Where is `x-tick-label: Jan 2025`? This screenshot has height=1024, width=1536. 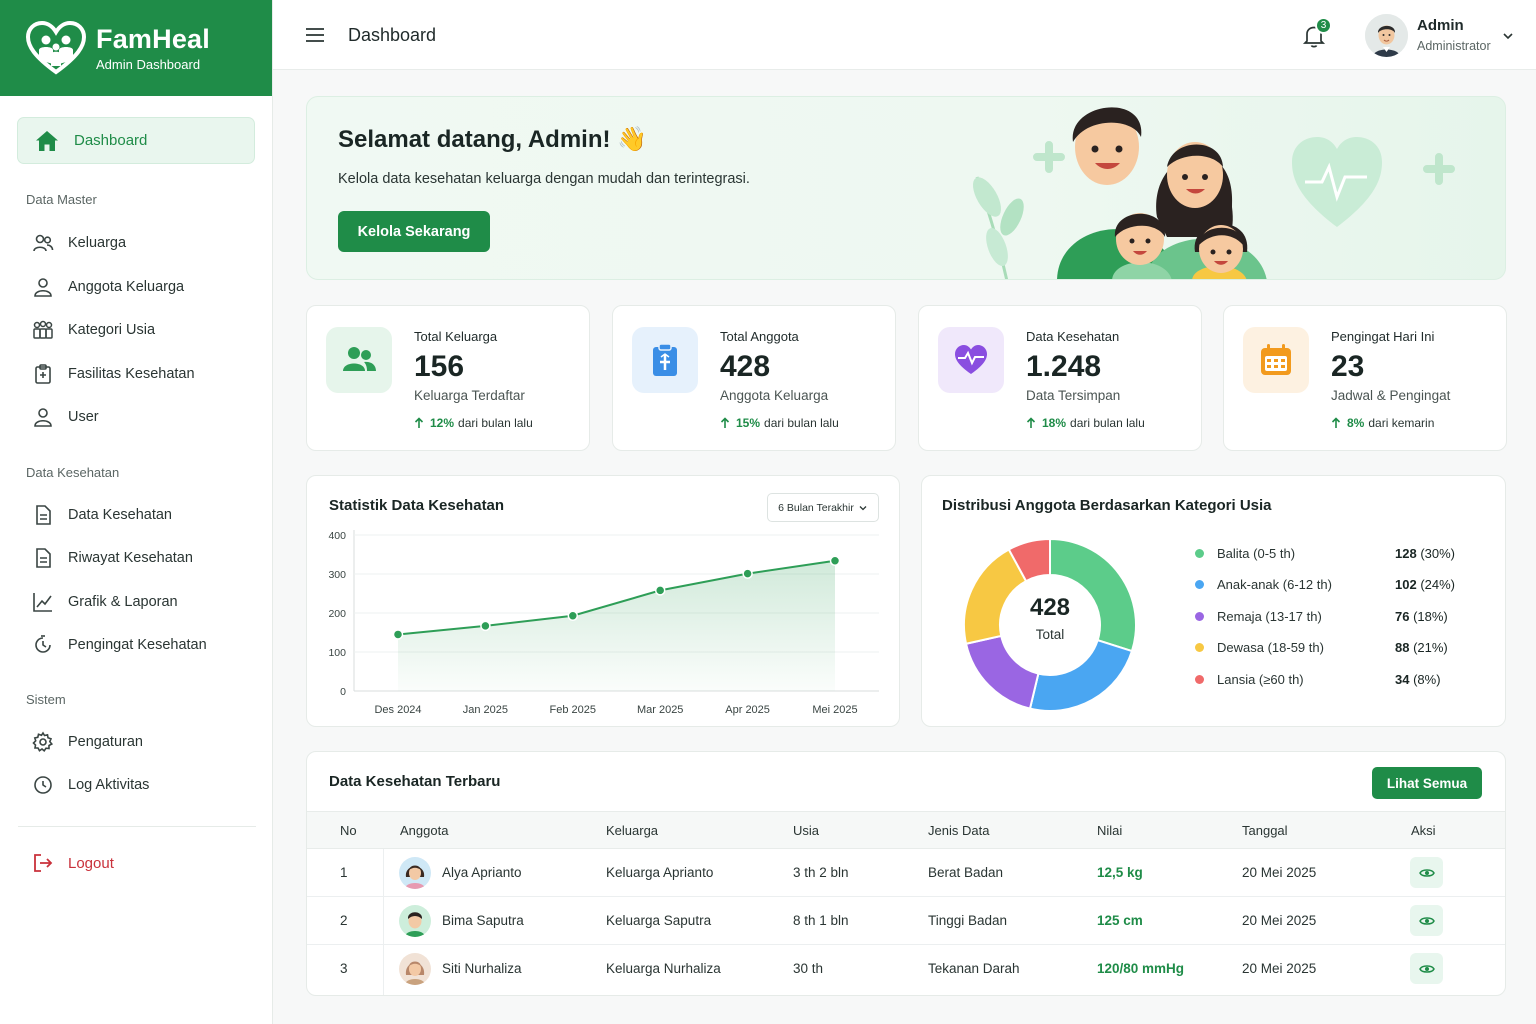
x-tick-label: Jan 2025 is located at coordinates (485, 710).